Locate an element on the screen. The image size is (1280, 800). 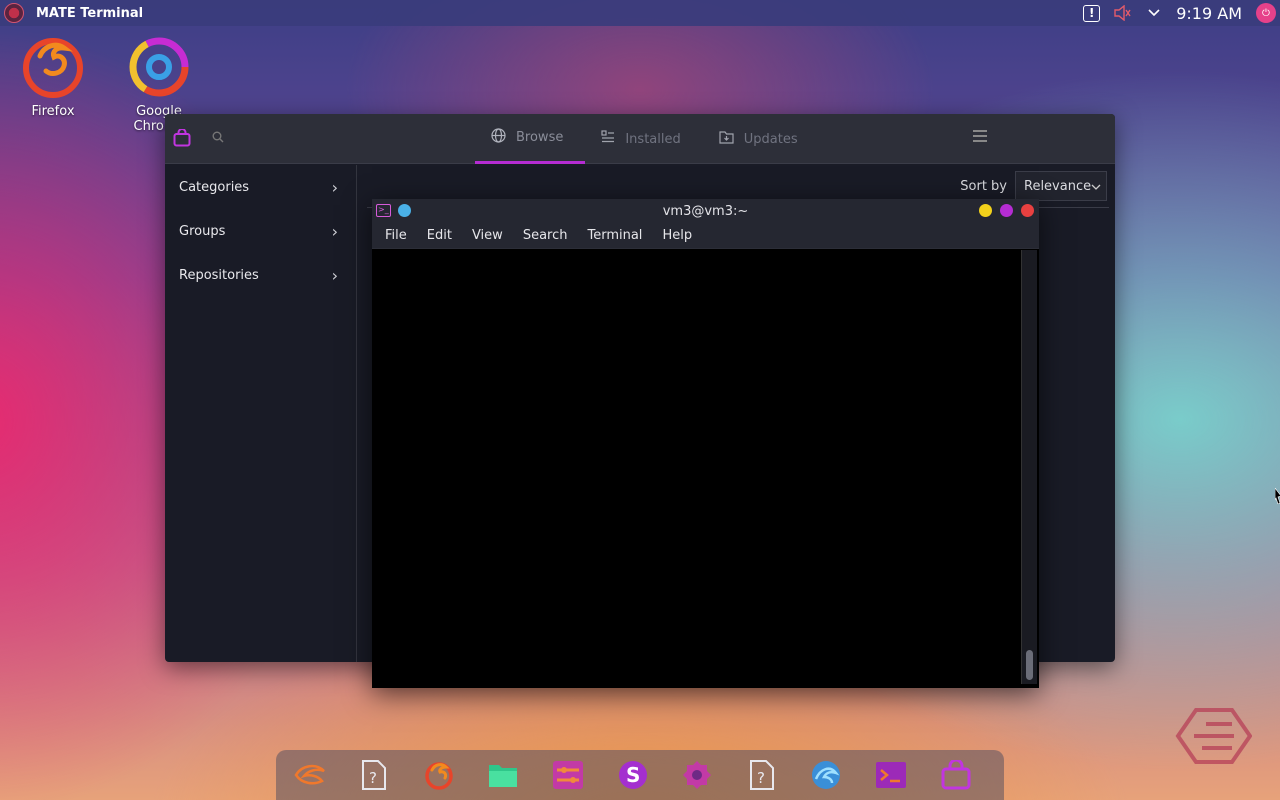
sort-select: Relevance is located at coordinates (1061, 186).